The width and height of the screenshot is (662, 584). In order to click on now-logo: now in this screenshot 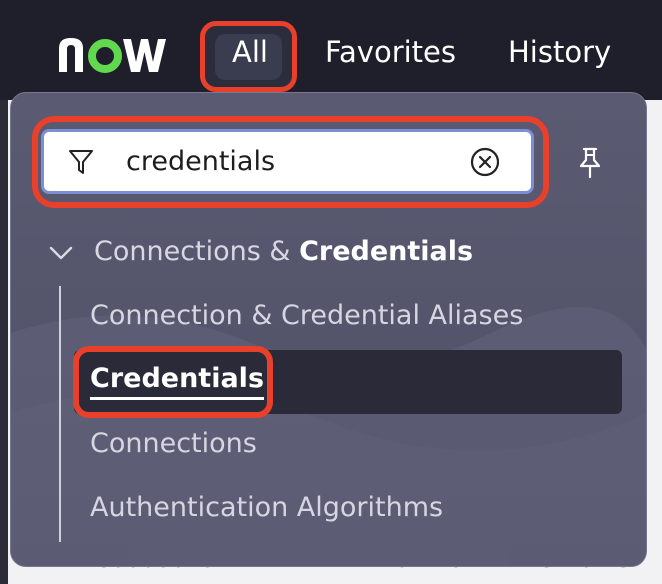, I will do `click(113, 52)`.